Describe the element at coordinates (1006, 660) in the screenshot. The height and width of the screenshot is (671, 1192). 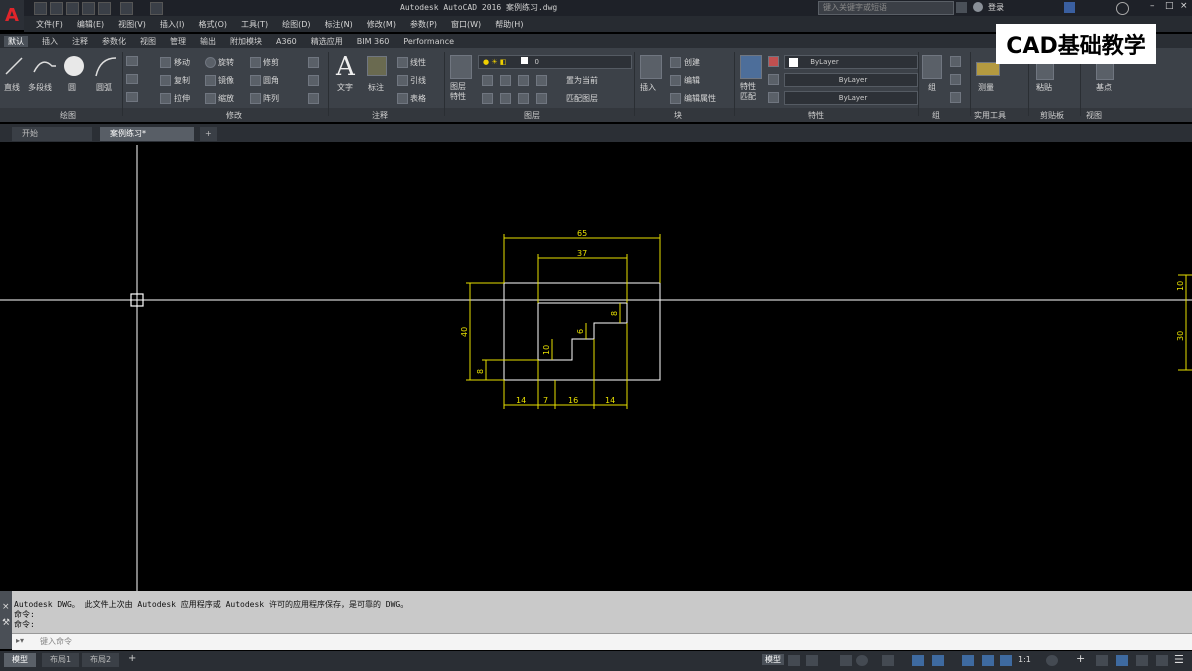
I see `auto-scale-icon` at that location.